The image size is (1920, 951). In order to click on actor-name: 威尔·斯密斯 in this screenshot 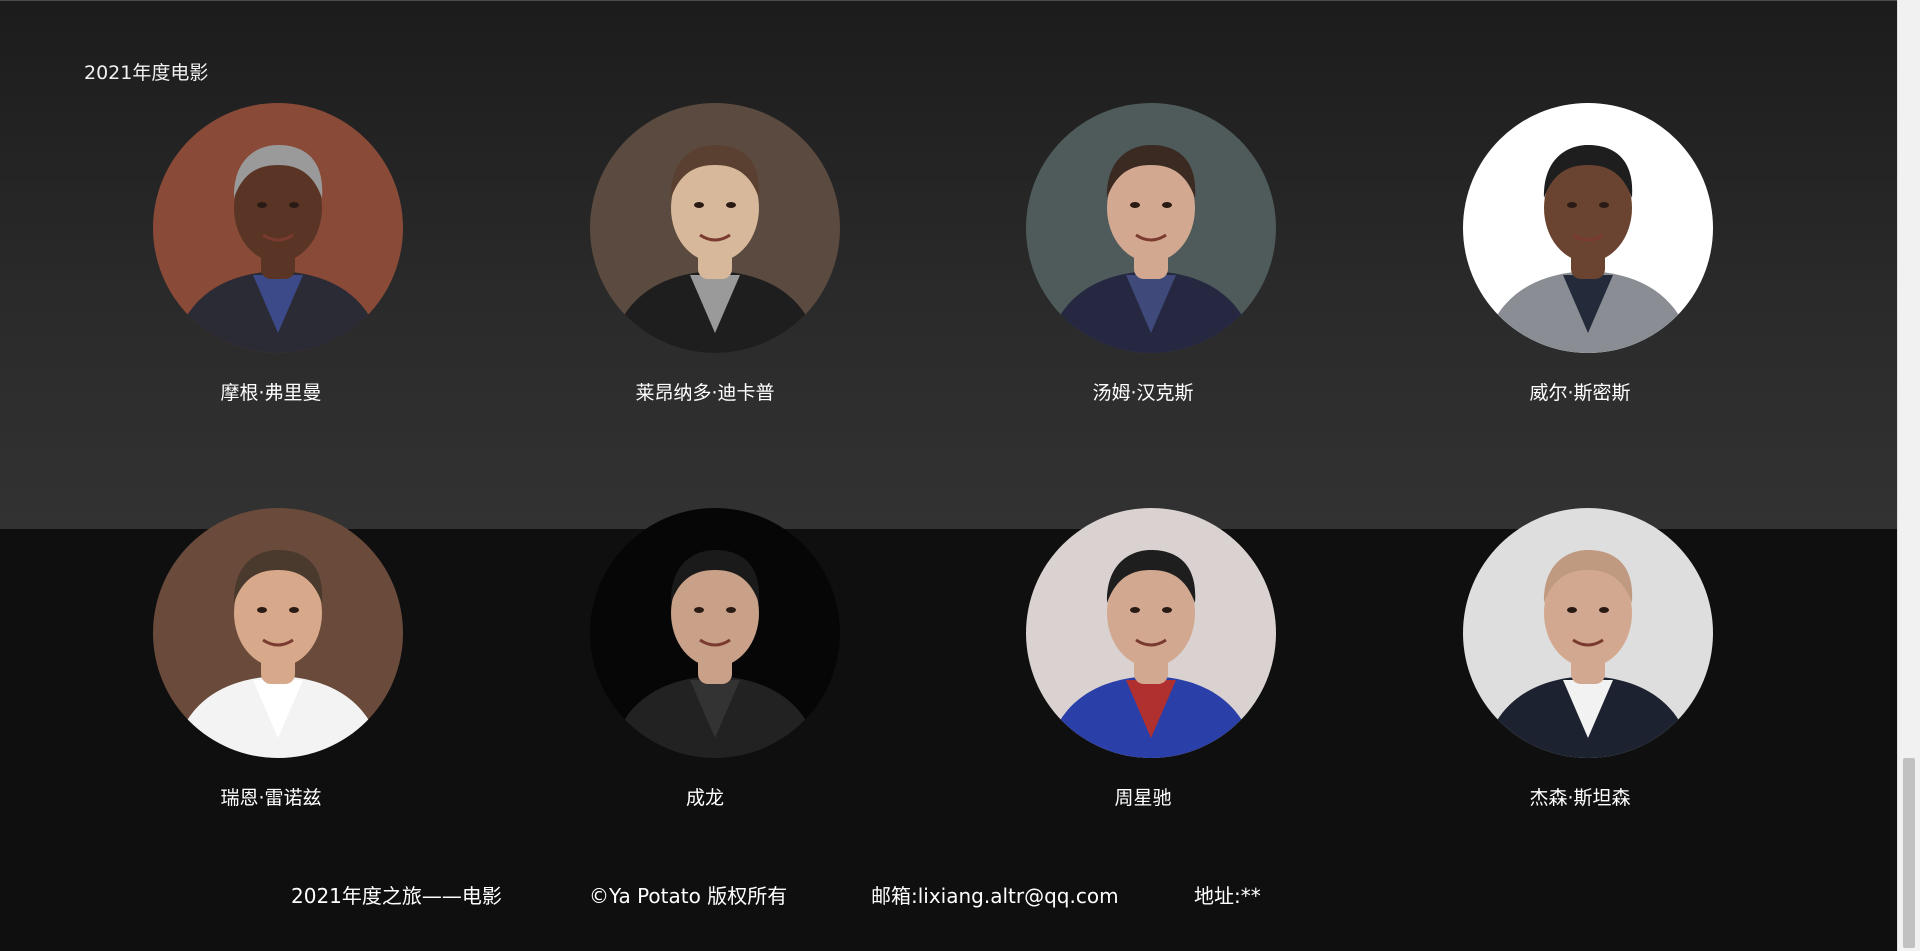, I will do `click(1580, 391)`.